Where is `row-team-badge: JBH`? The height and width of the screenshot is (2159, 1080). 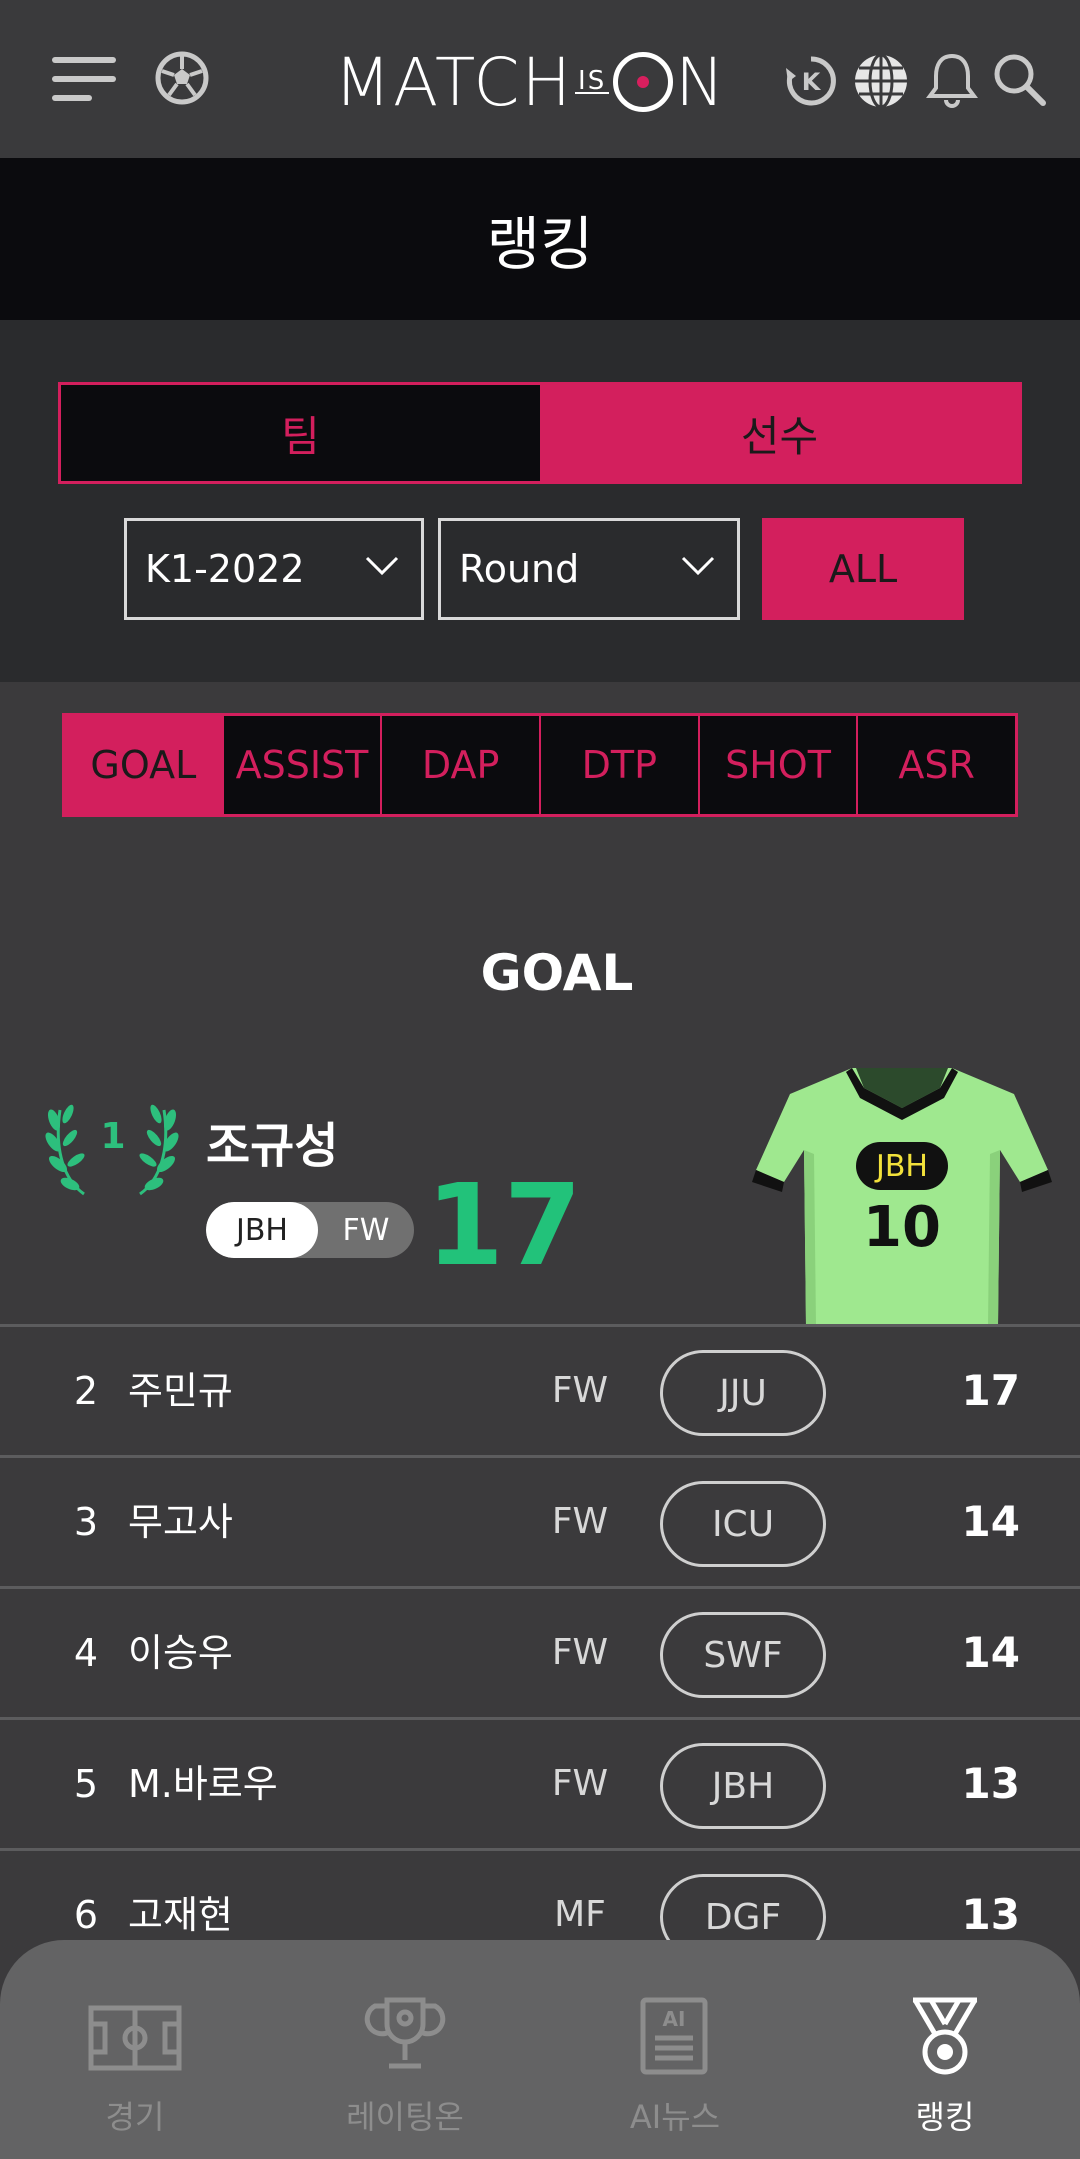
row-team-badge: JBH is located at coordinates (743, 1786).